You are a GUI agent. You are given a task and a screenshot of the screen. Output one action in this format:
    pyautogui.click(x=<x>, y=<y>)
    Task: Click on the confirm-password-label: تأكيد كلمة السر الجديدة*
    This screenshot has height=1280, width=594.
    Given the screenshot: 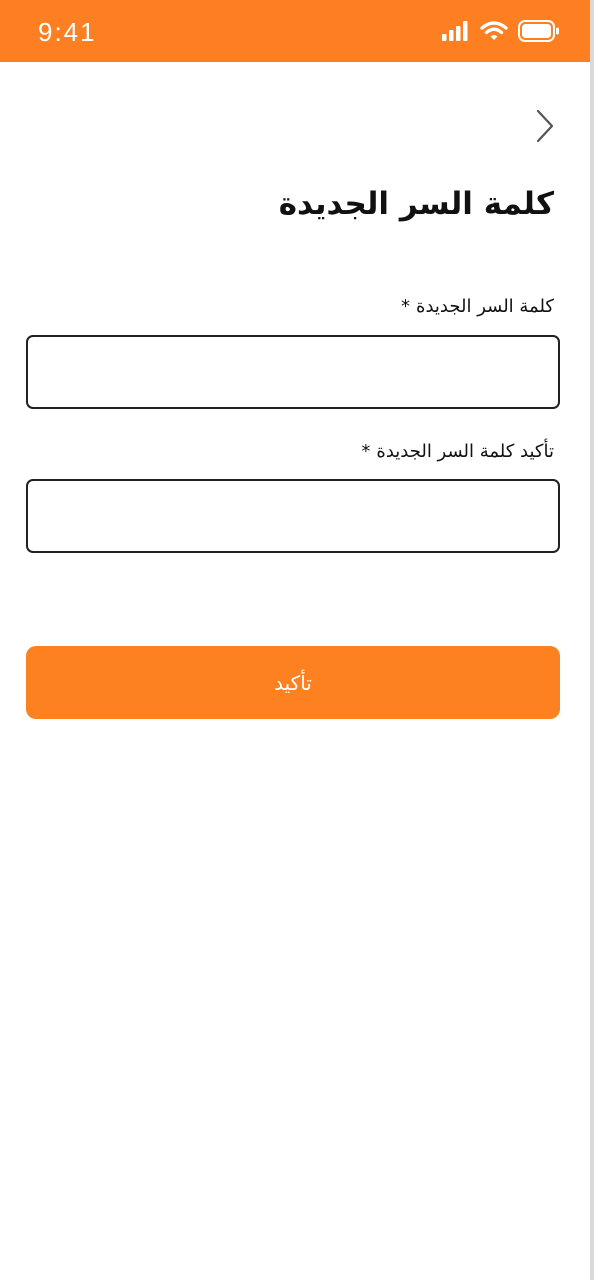 What is the action you would take?
    pyautogui.click(x=457, y=451)
    